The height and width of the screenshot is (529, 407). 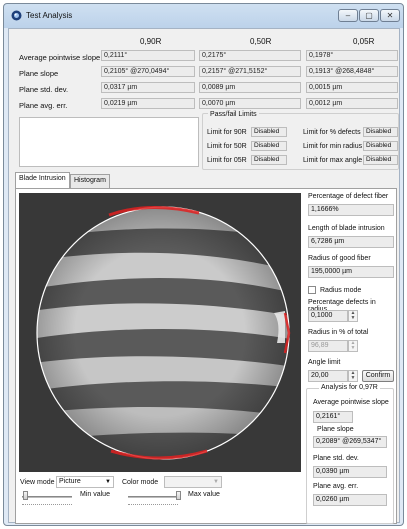 I want to click on limit-05r-label: Limit for 05R, so click(x=227, y=160).